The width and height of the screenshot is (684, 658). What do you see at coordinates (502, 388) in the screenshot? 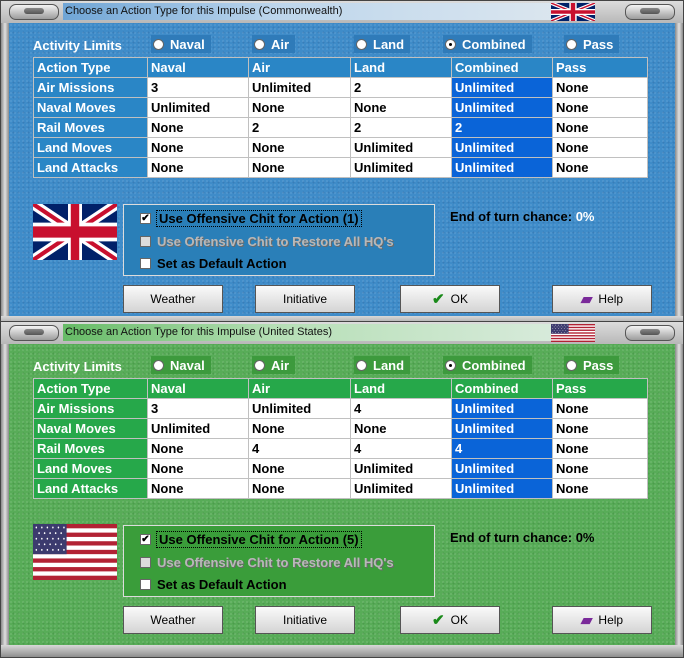
I see `column-header: Combined` at bounding box center [502, 388].